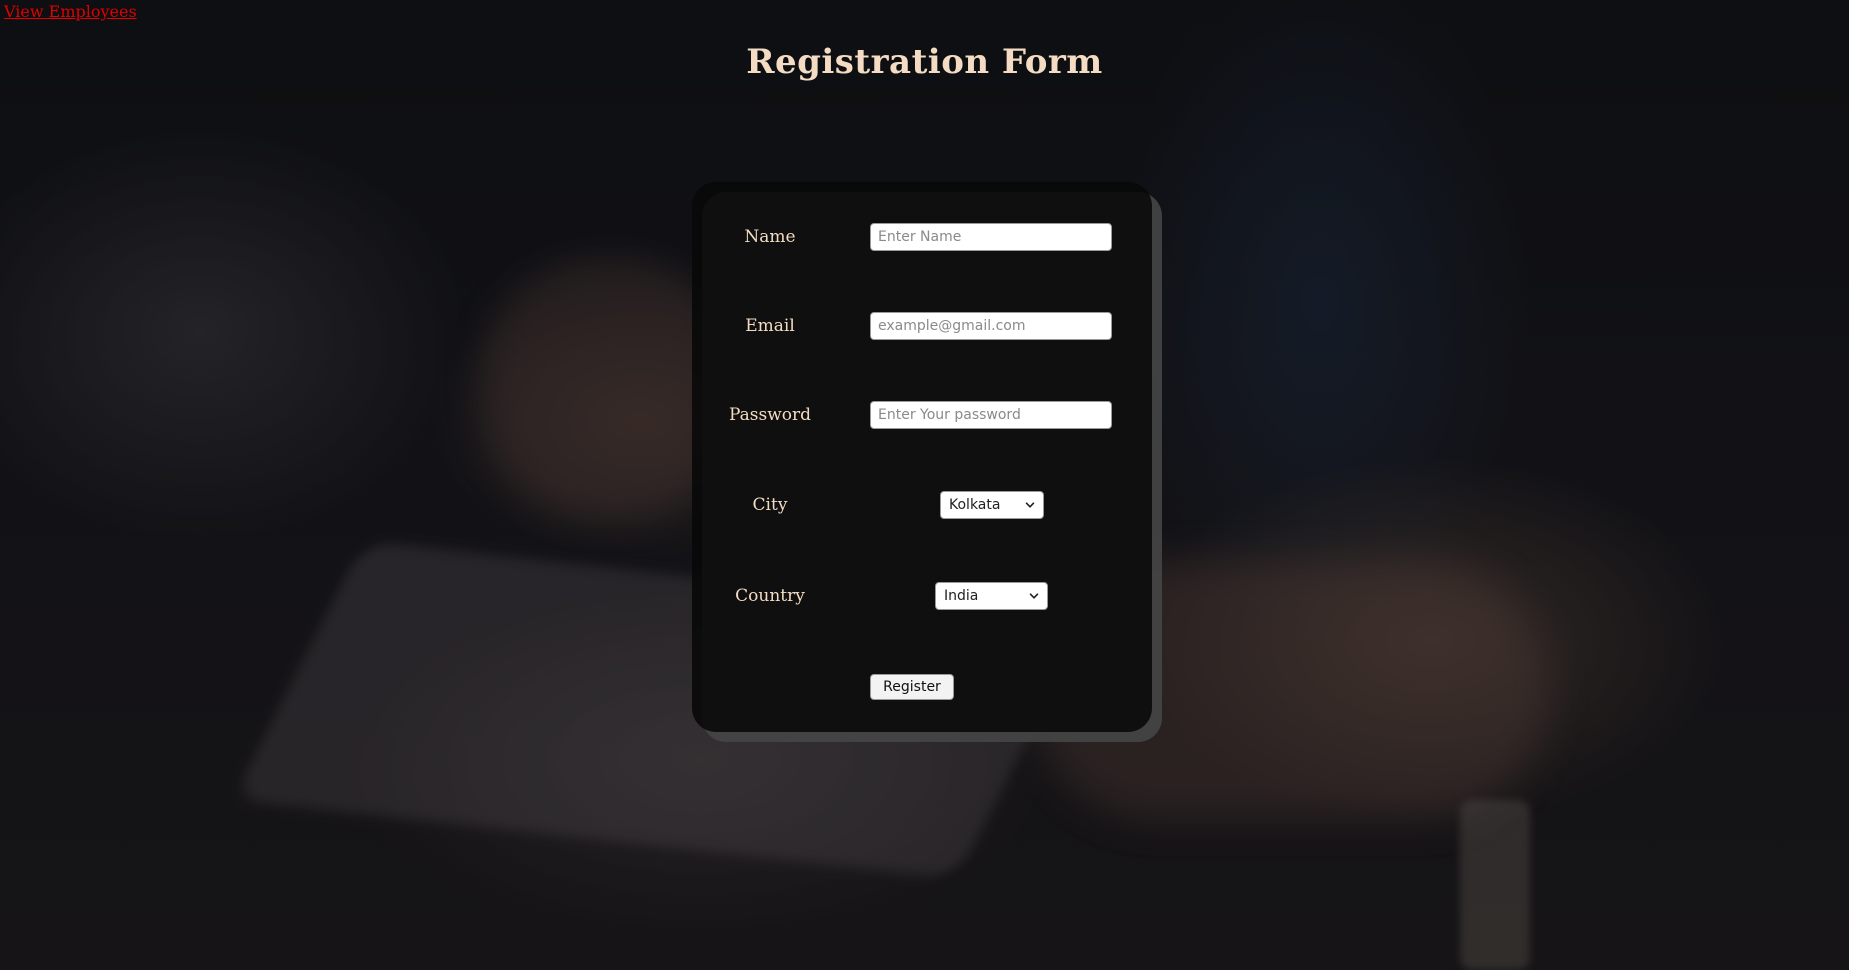  I want to click on password-label: Password, so click(770, 415).